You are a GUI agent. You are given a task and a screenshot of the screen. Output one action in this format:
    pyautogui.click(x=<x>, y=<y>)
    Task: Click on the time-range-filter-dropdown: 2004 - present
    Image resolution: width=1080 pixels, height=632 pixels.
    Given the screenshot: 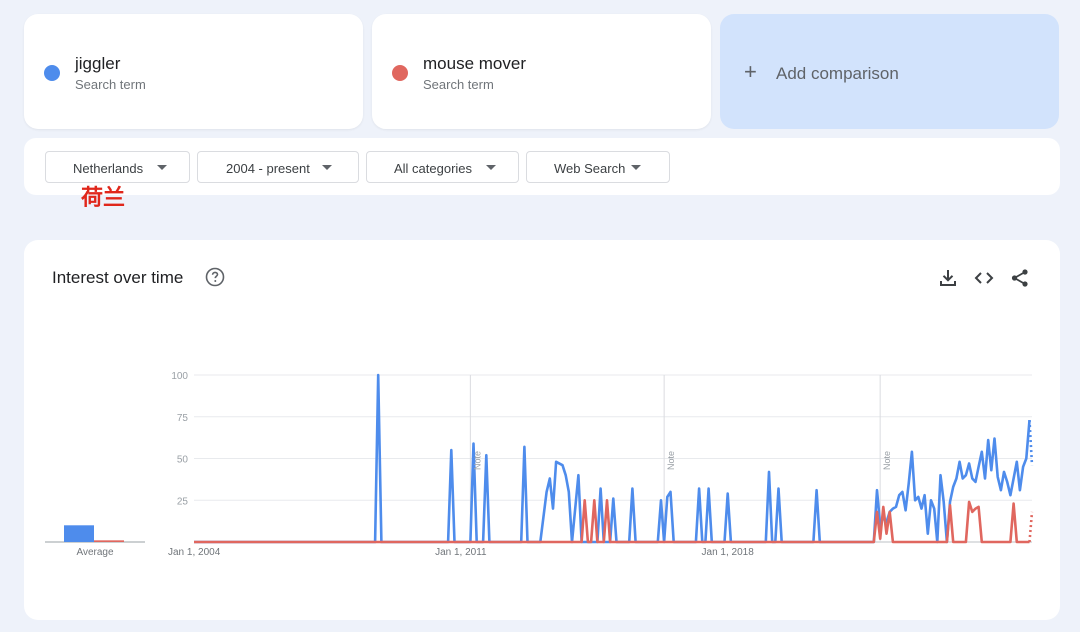 What is the action you would take?
    pyautogui.click(x=278, y=167)
    